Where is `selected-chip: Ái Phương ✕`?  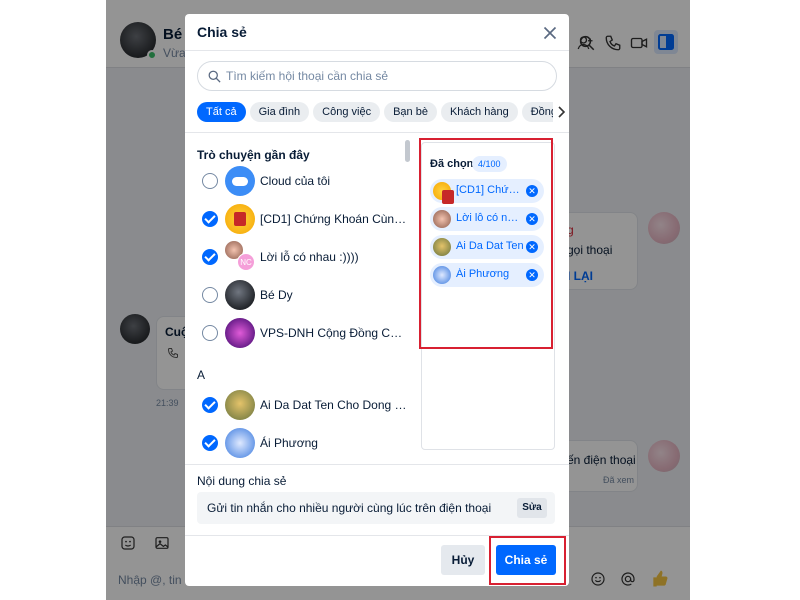
selected-chip: Ái Phương ✕ is located at coordinates (487, 275).